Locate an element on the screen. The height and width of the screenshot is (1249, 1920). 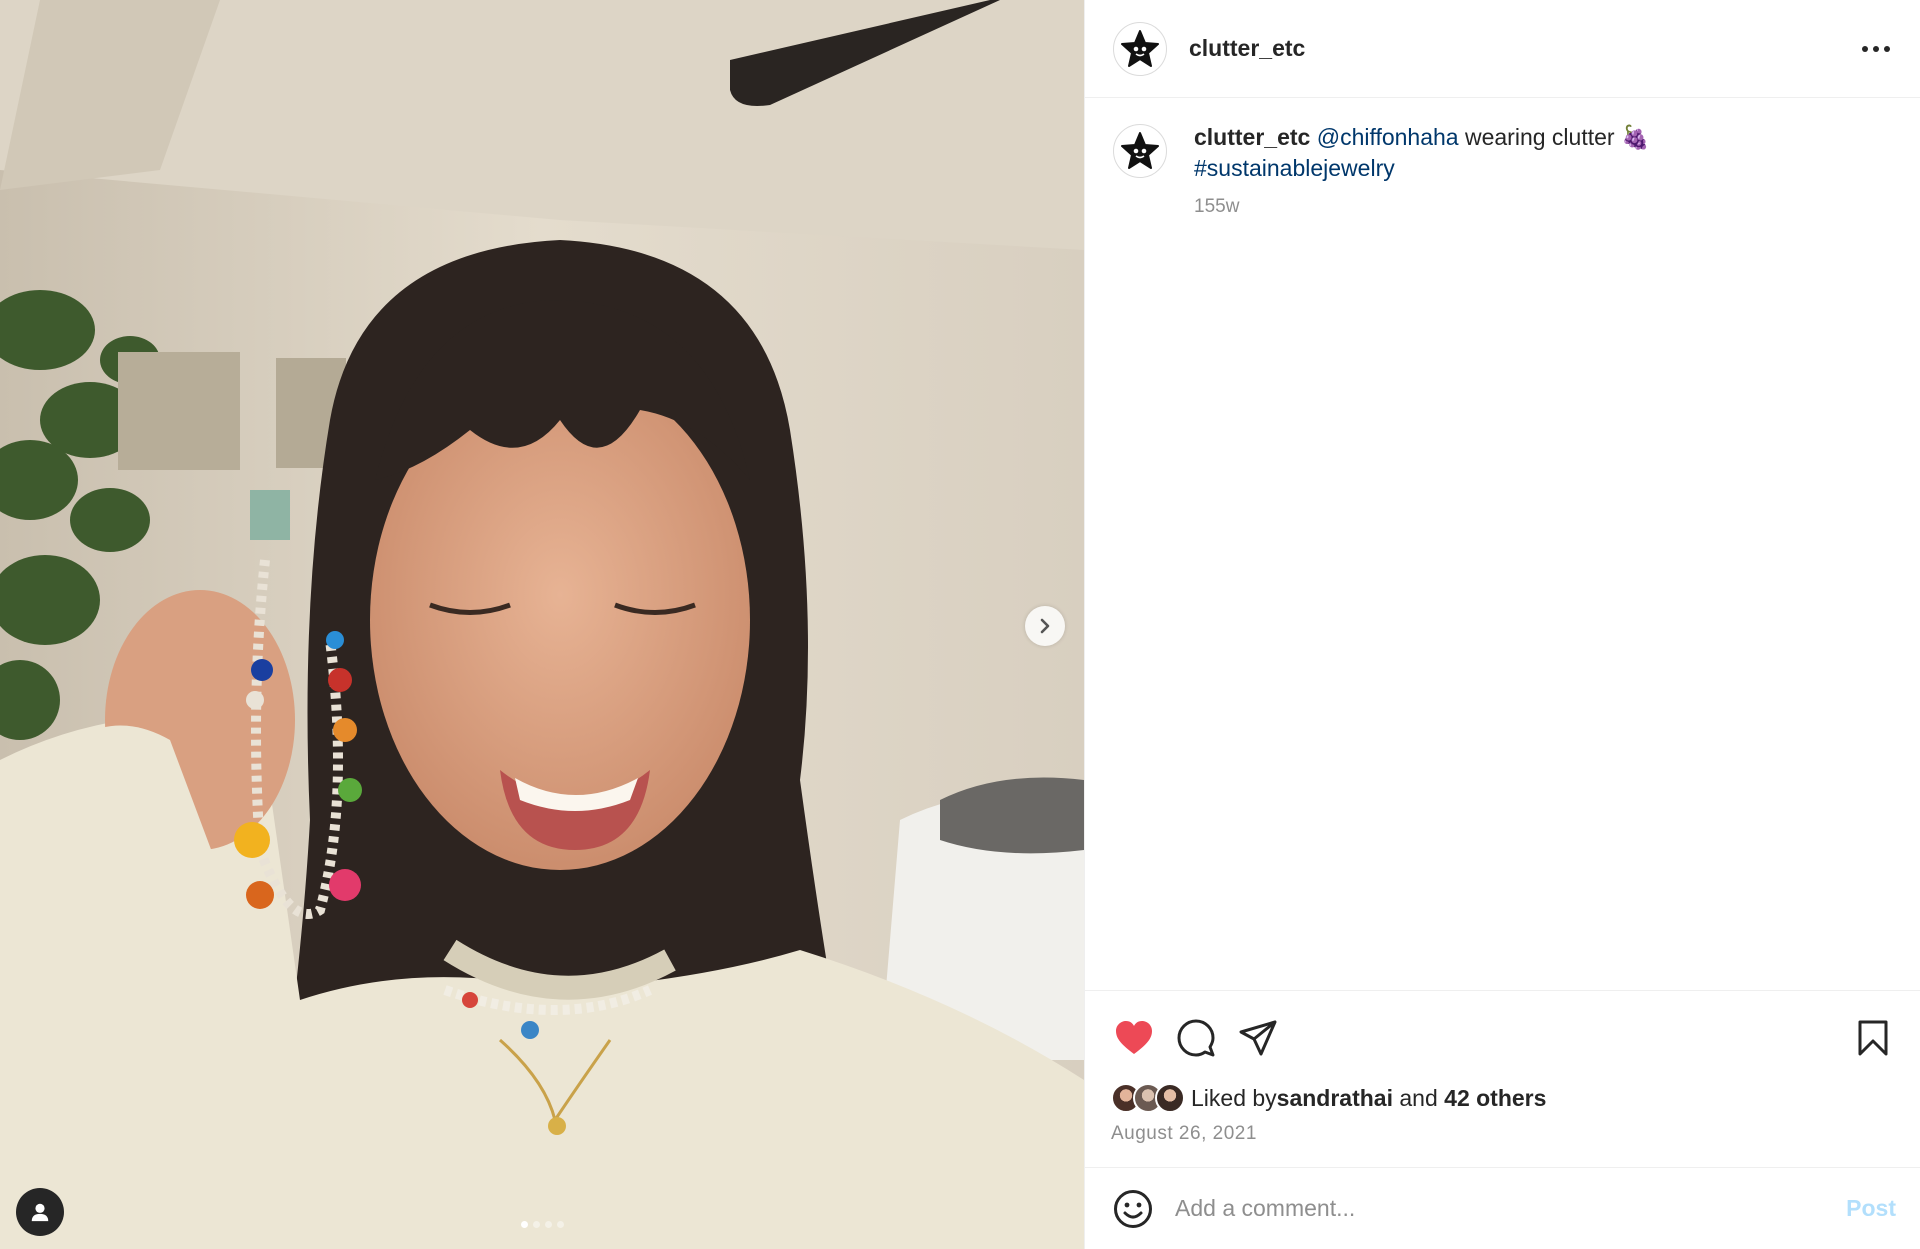
share-button is located at coordinates (1258, 1038).